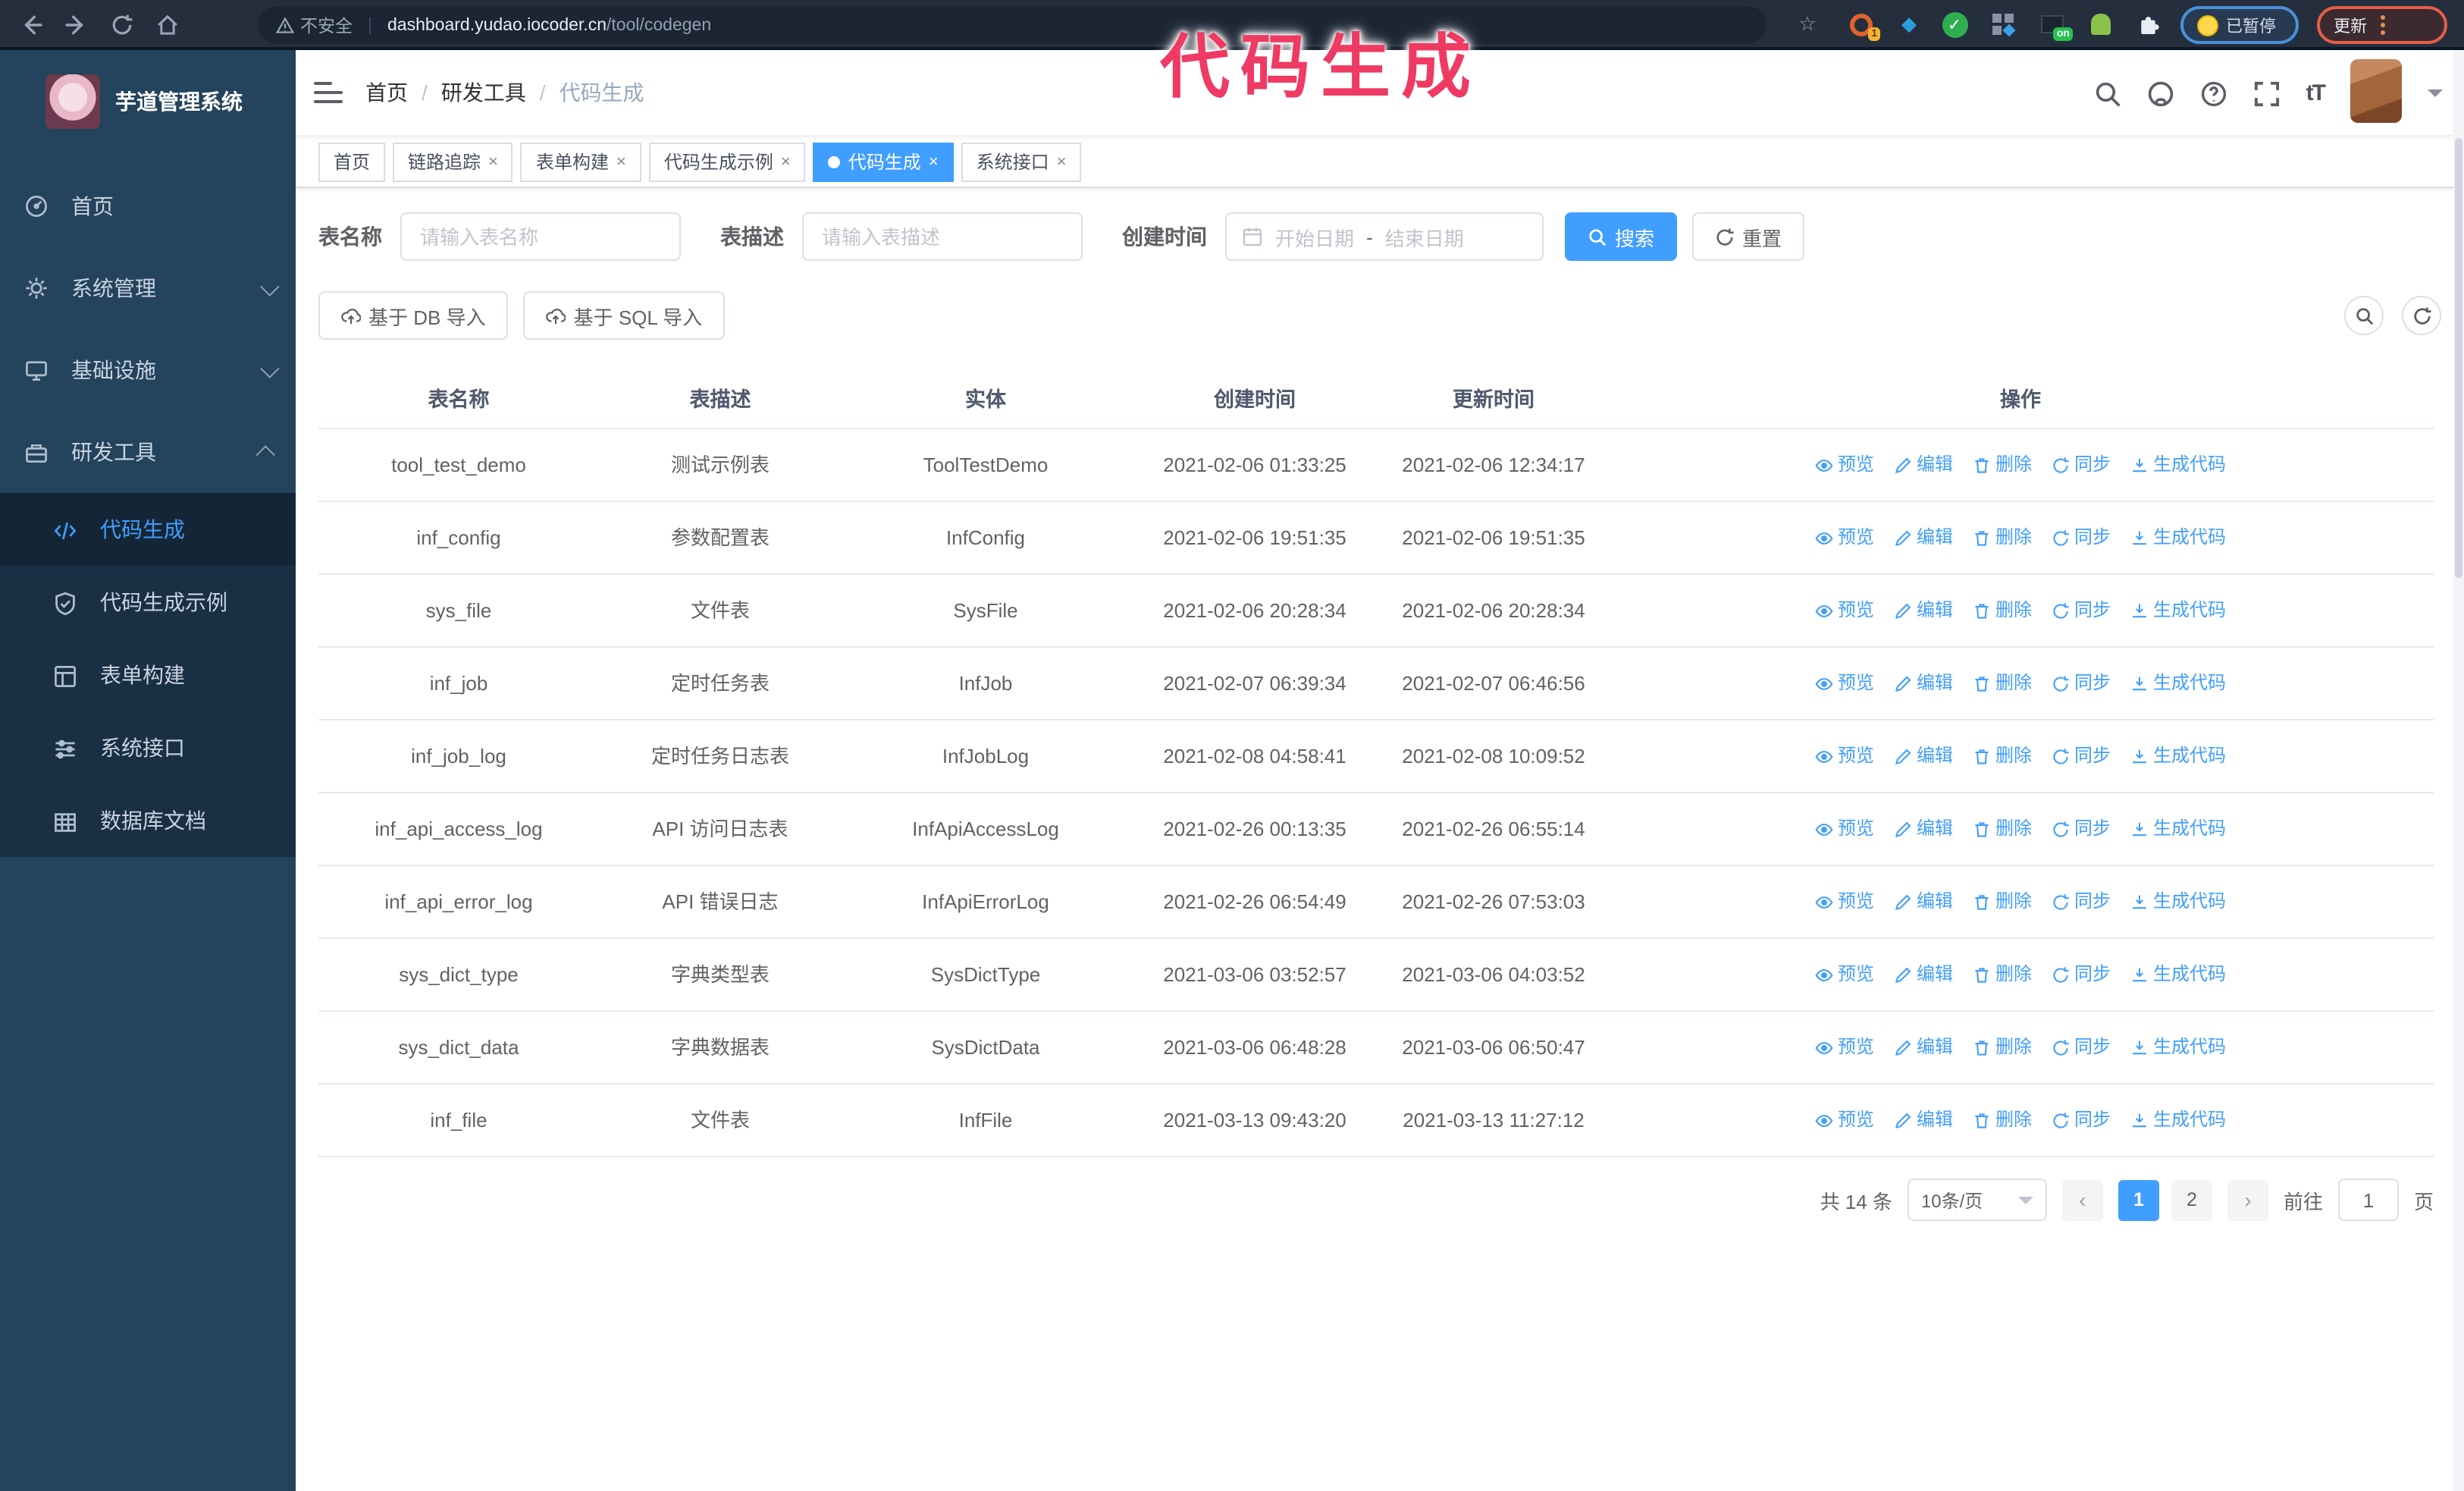  Describe the element at coordinates (2382, 25) in the screenshot. I see `update-browser-pill: 更新` at that location.